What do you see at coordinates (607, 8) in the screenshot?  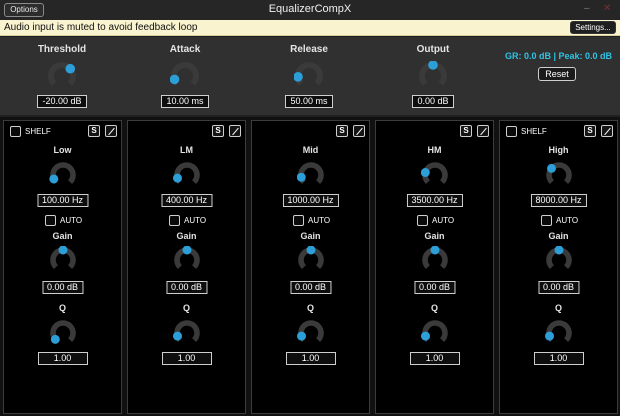 I see `close-icon: ✕` at bounding box center [607, 8].